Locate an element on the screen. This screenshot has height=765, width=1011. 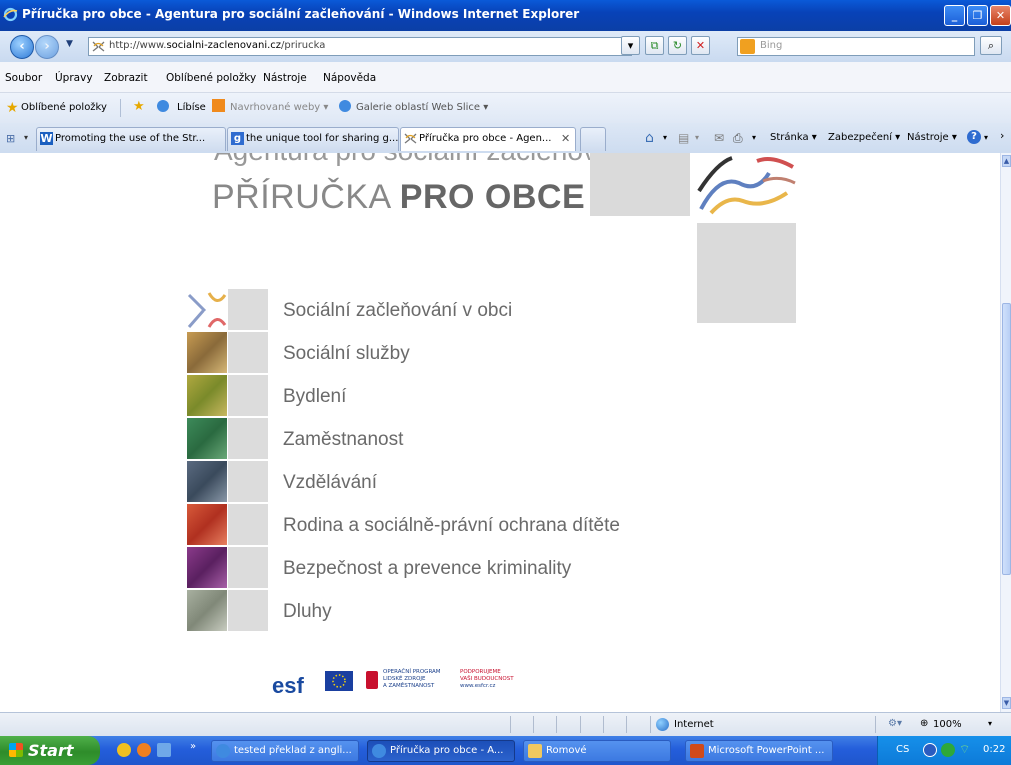
tab-prirucka: Příručka pro obce - Agen... ✕ is located at coordinates (488, 139).